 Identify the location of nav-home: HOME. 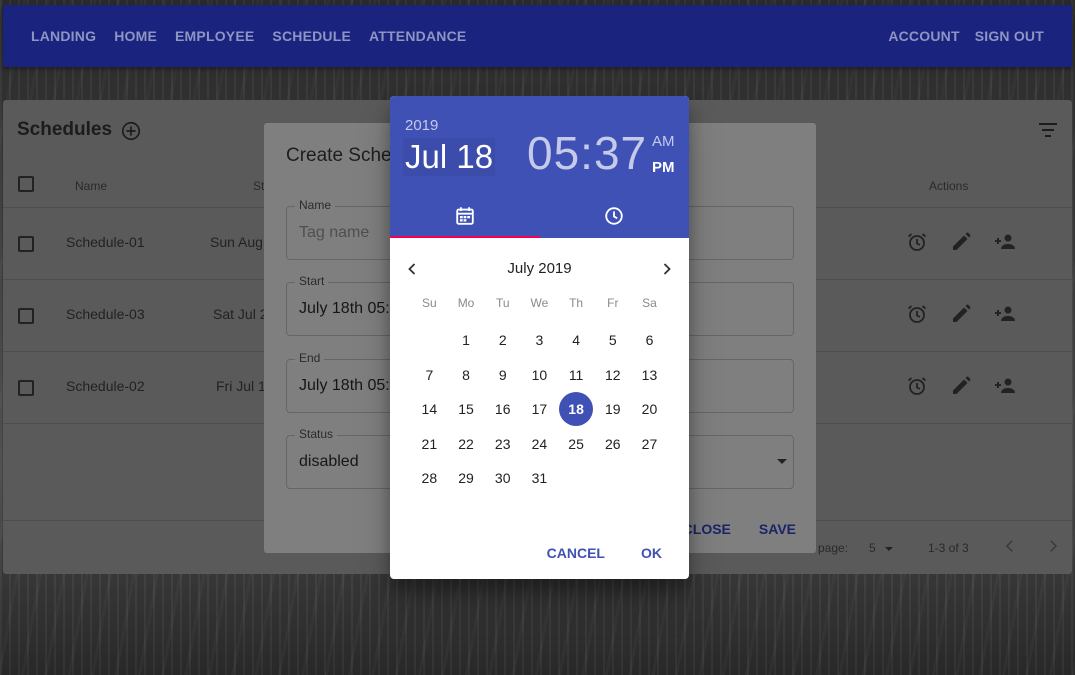
(135, 36).